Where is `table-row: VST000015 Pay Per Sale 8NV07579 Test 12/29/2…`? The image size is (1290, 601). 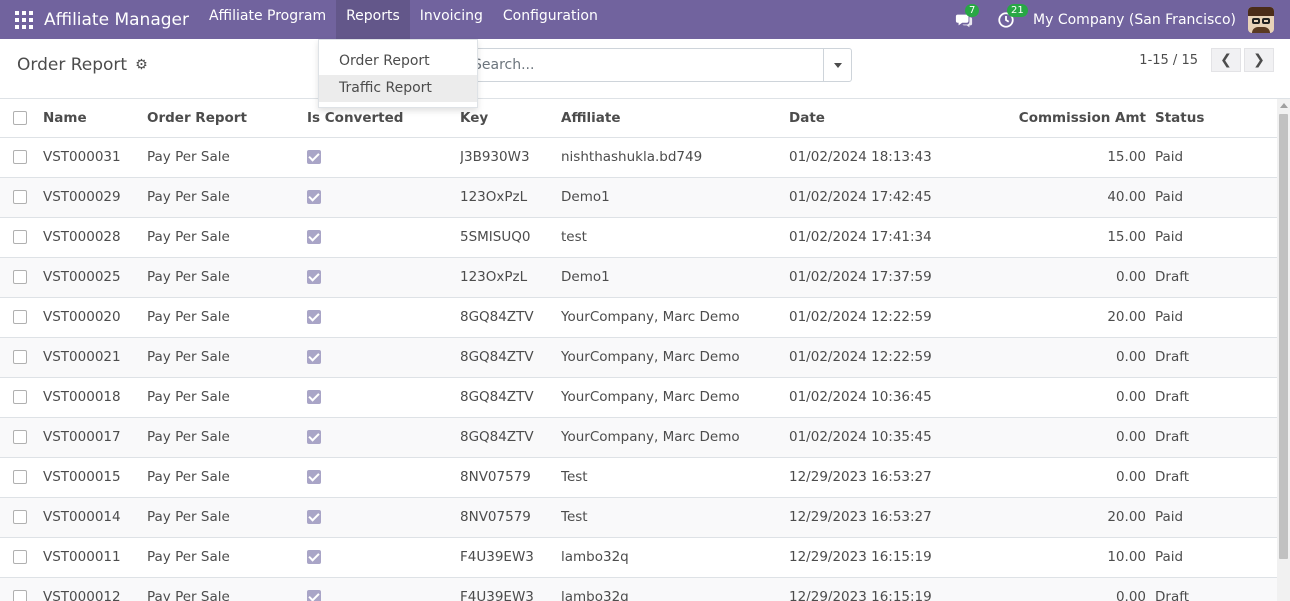
table-row: VST000015 Pay Per Sale 8NV07579 Test 12/29/2… is located at coordinates (638, 477).